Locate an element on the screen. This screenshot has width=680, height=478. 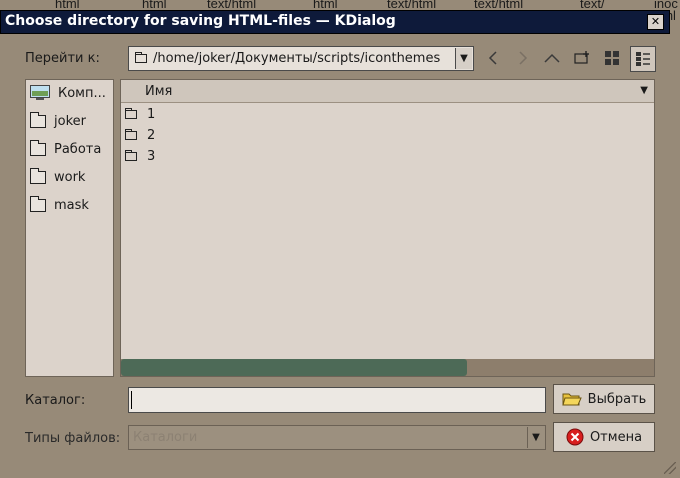
horizontal-scrollbar is located at coordinates (387, 367).